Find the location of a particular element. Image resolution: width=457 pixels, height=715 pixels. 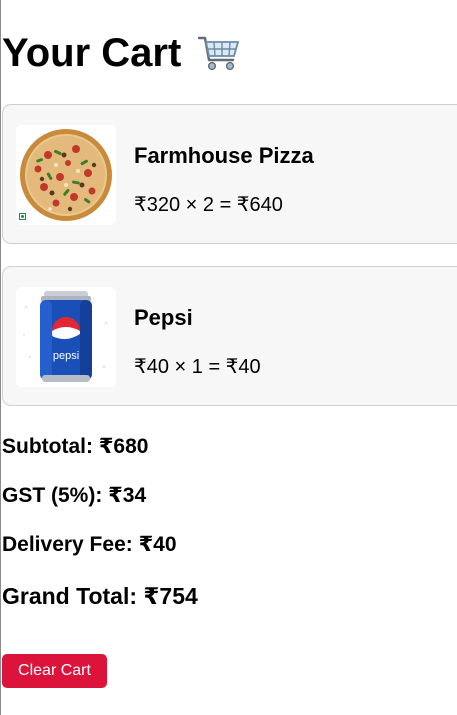

page-left-border is located at coordinates (0, 357).